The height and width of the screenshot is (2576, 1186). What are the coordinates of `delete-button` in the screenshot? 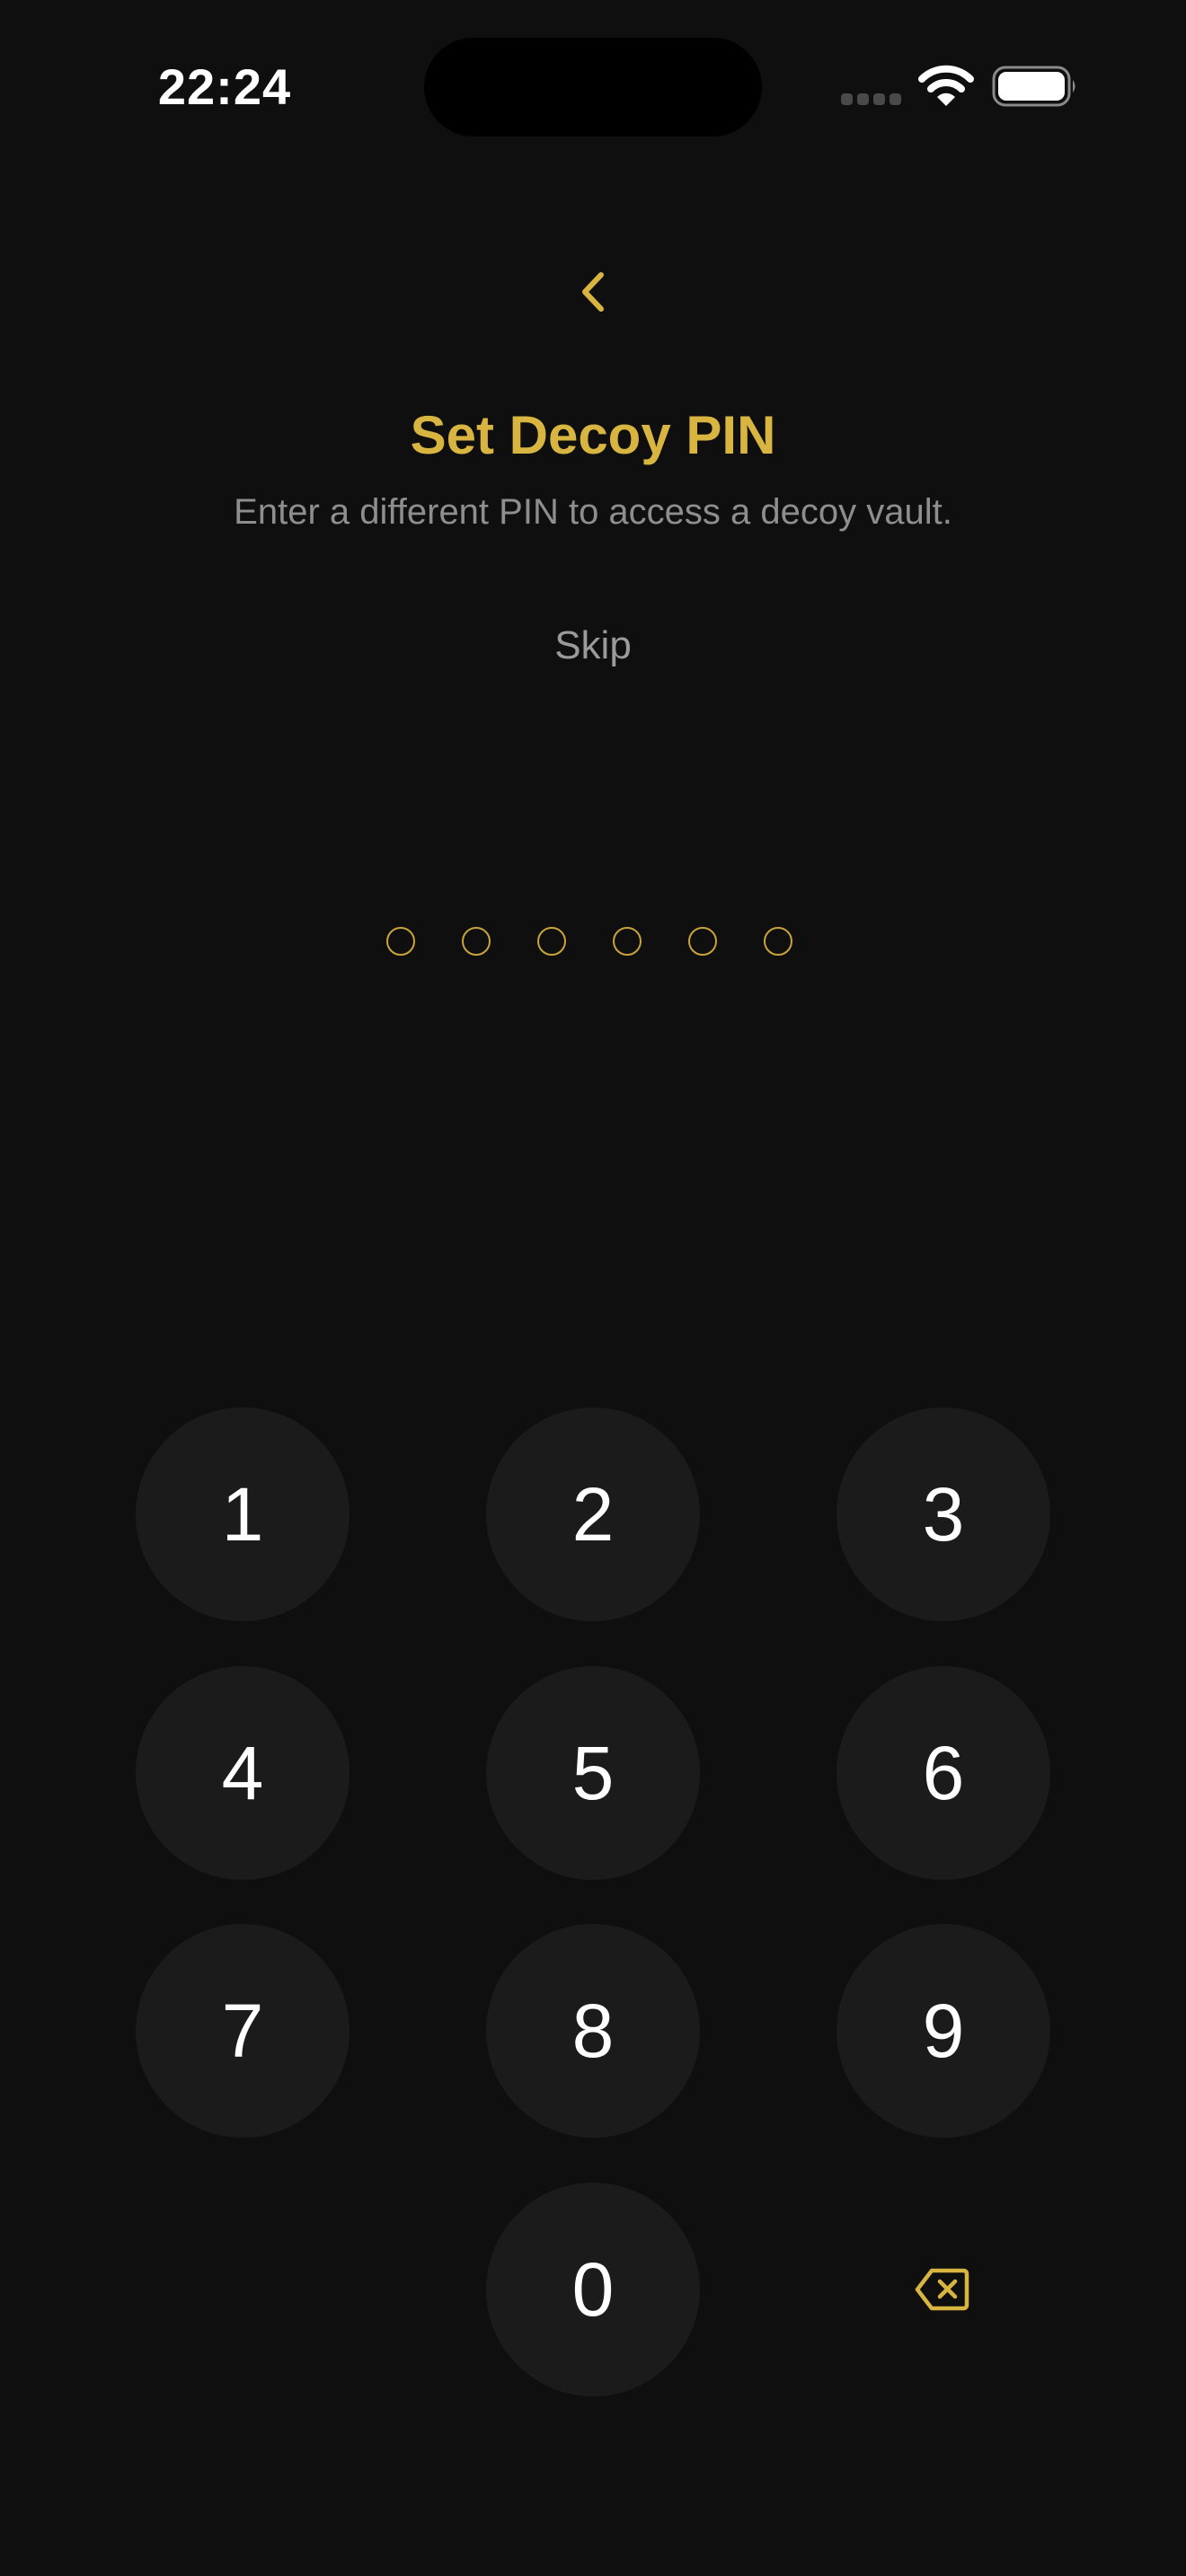 It's located at (942, 2289).